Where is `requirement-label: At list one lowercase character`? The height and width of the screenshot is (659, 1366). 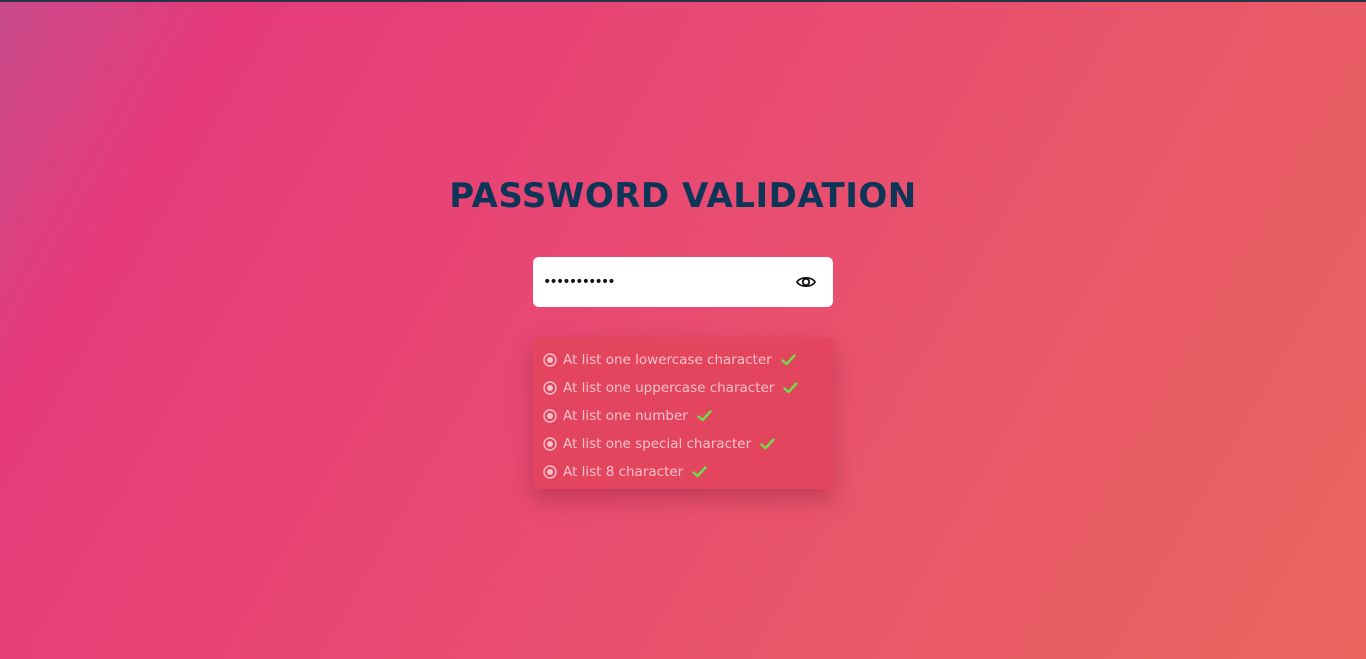
requirement-label: At list one lowercase character is located at coordinates (667, 360).